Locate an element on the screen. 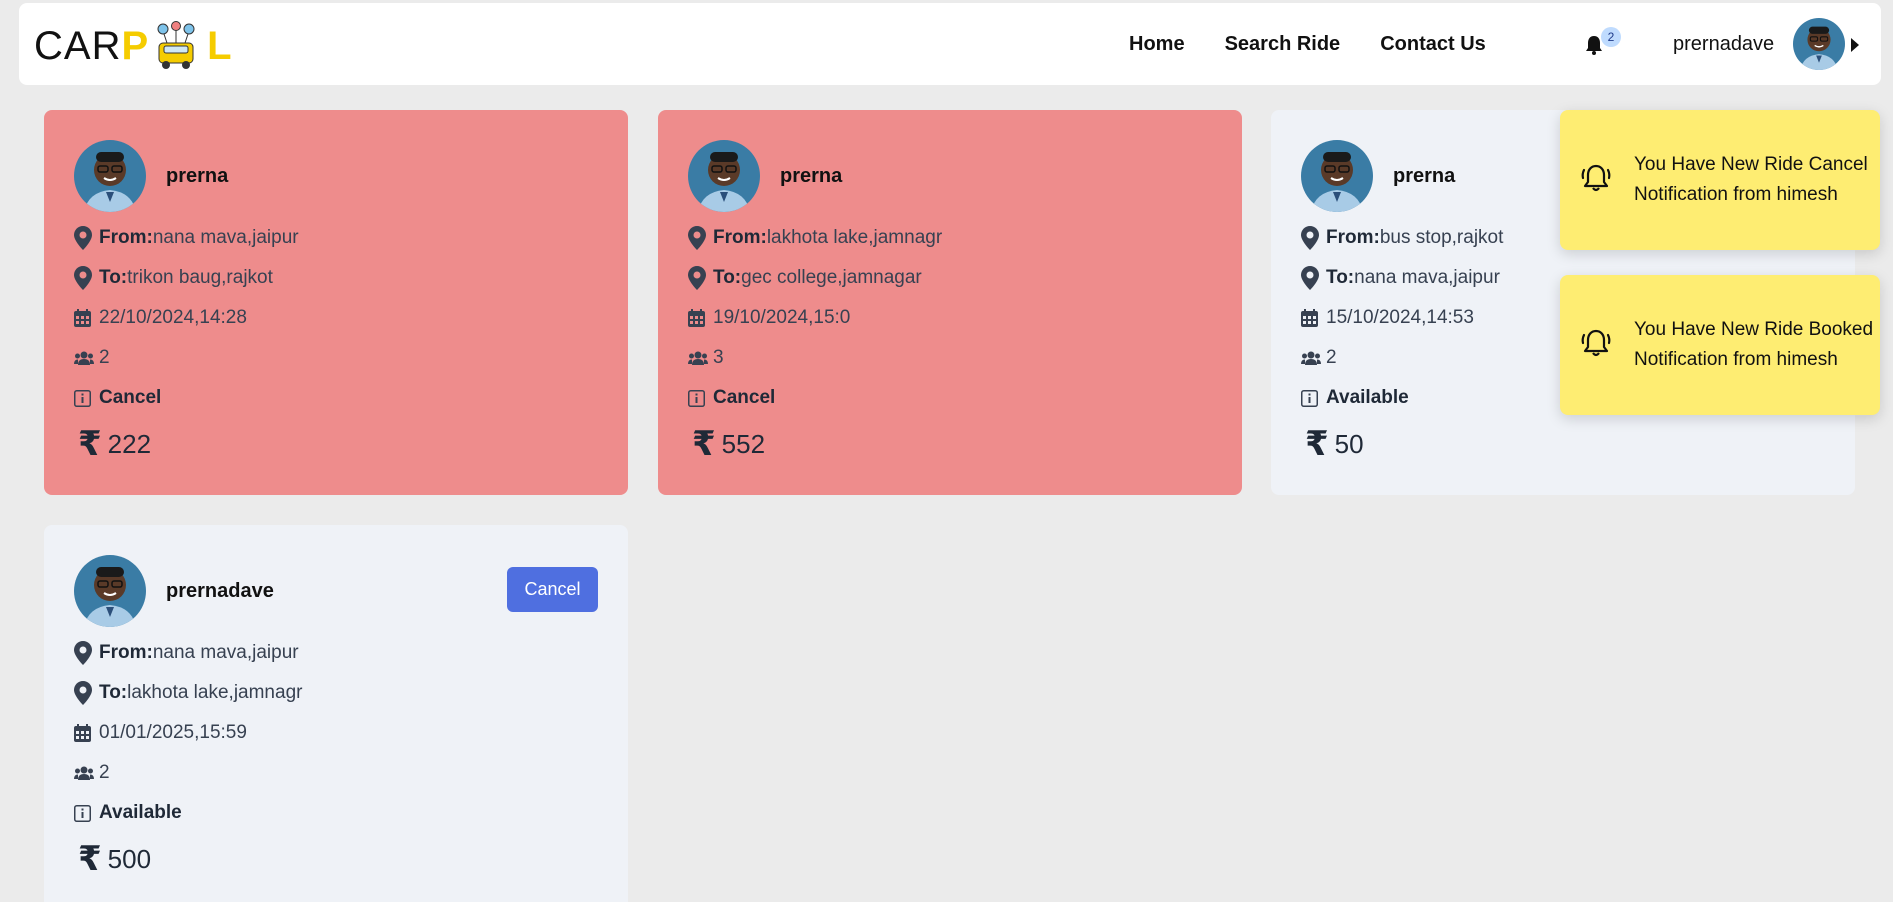  nav-link-search-ride: Search Ride is located at coordinates (1283, 44).